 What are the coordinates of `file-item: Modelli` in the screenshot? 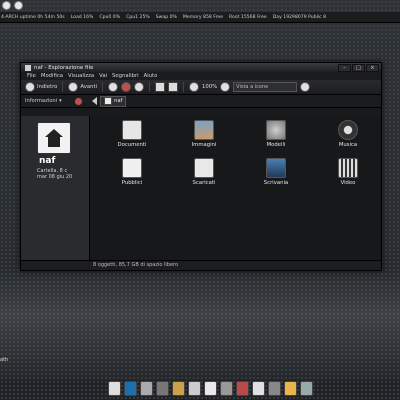 It's located at (276, 134).